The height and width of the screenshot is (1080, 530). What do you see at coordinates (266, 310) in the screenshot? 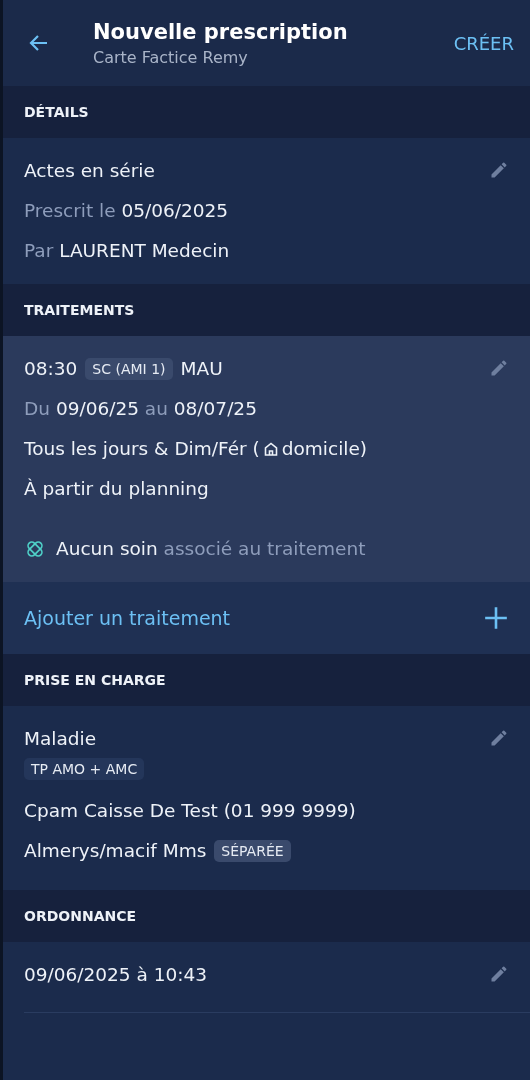
I see `section-header: TRAITEMENTS` at bounding box center [266, 310].